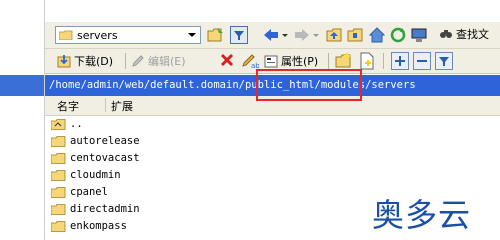 The height and width of the screenshot is (240, 500). Describe the element at coordinates (444, 61) in the screenshot. I see `filter-small-icon` at that location.